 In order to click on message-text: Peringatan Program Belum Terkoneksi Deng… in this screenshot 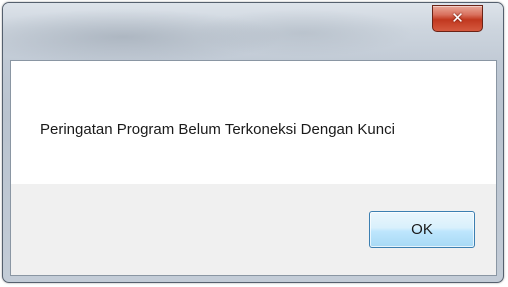, I will do `click(217, 129)`.